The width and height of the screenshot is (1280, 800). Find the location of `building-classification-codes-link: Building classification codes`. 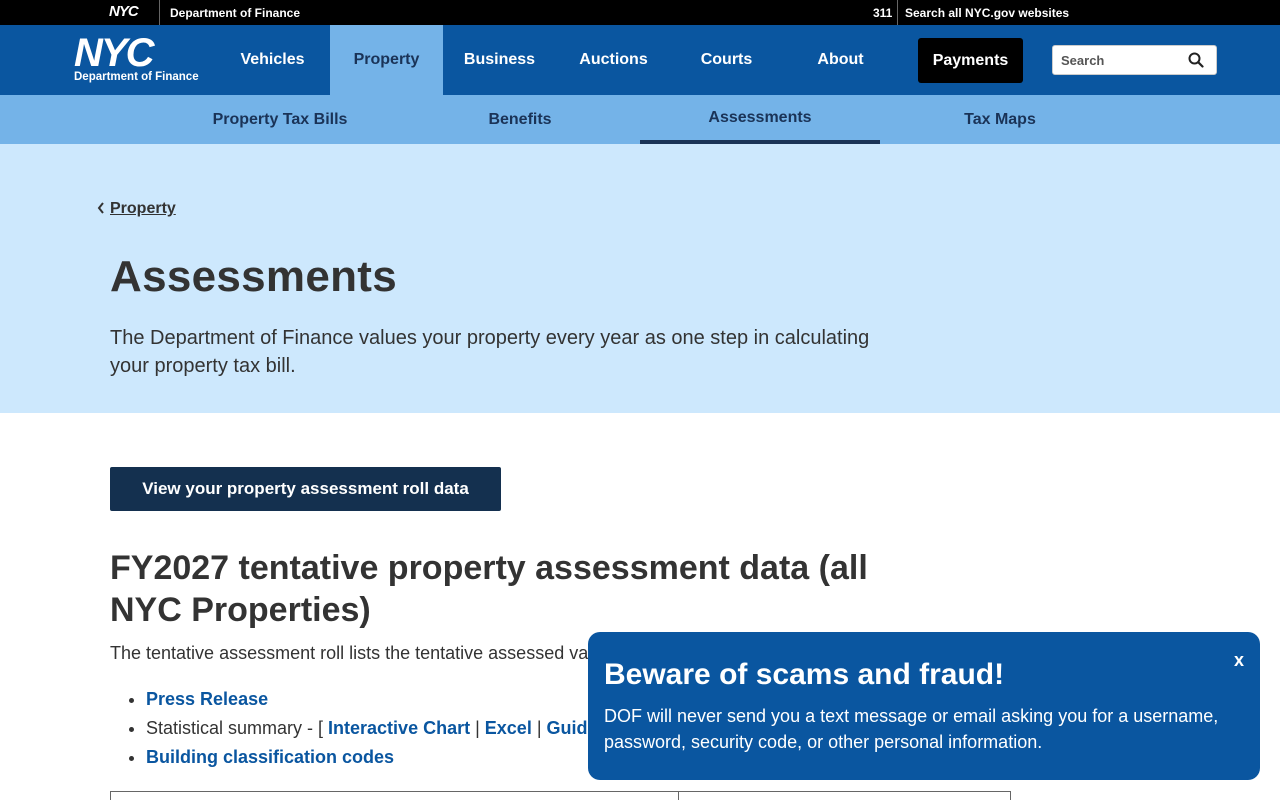

building-classification-codes-link: Building classification codes is located at coordinates (270, 757).